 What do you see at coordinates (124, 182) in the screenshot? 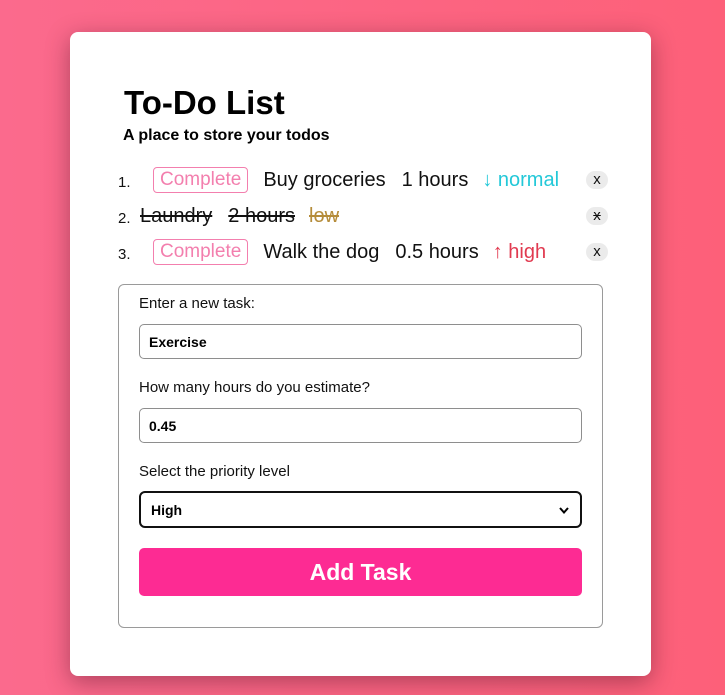
I see `todo-index: 1.` at bounding box center [124, 182].